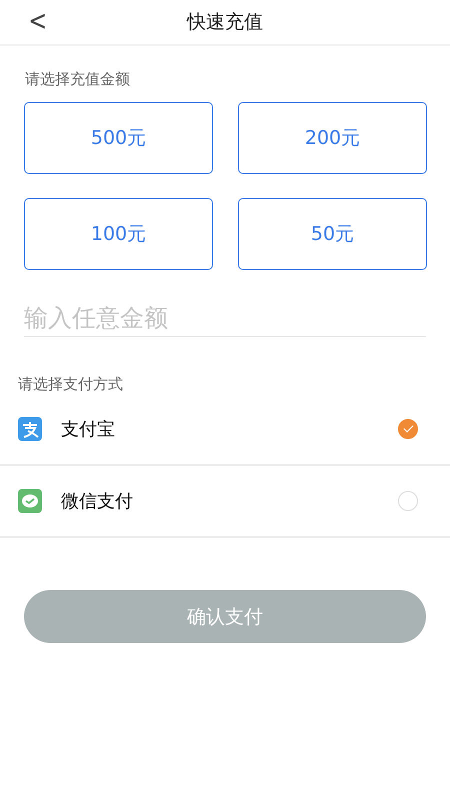 Image resolution: width=450 pixels, height=800 pixels. I want to click on amount-option: 500元, so click(118, 138).